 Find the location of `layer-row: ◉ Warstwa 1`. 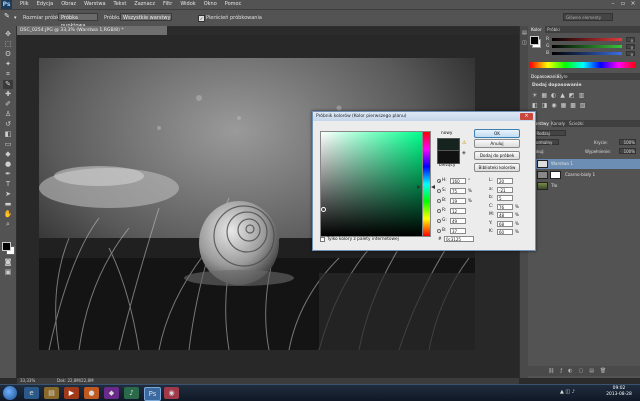

layer-row: ◉ Warstwa 1 is located at coordinates (584, 164).